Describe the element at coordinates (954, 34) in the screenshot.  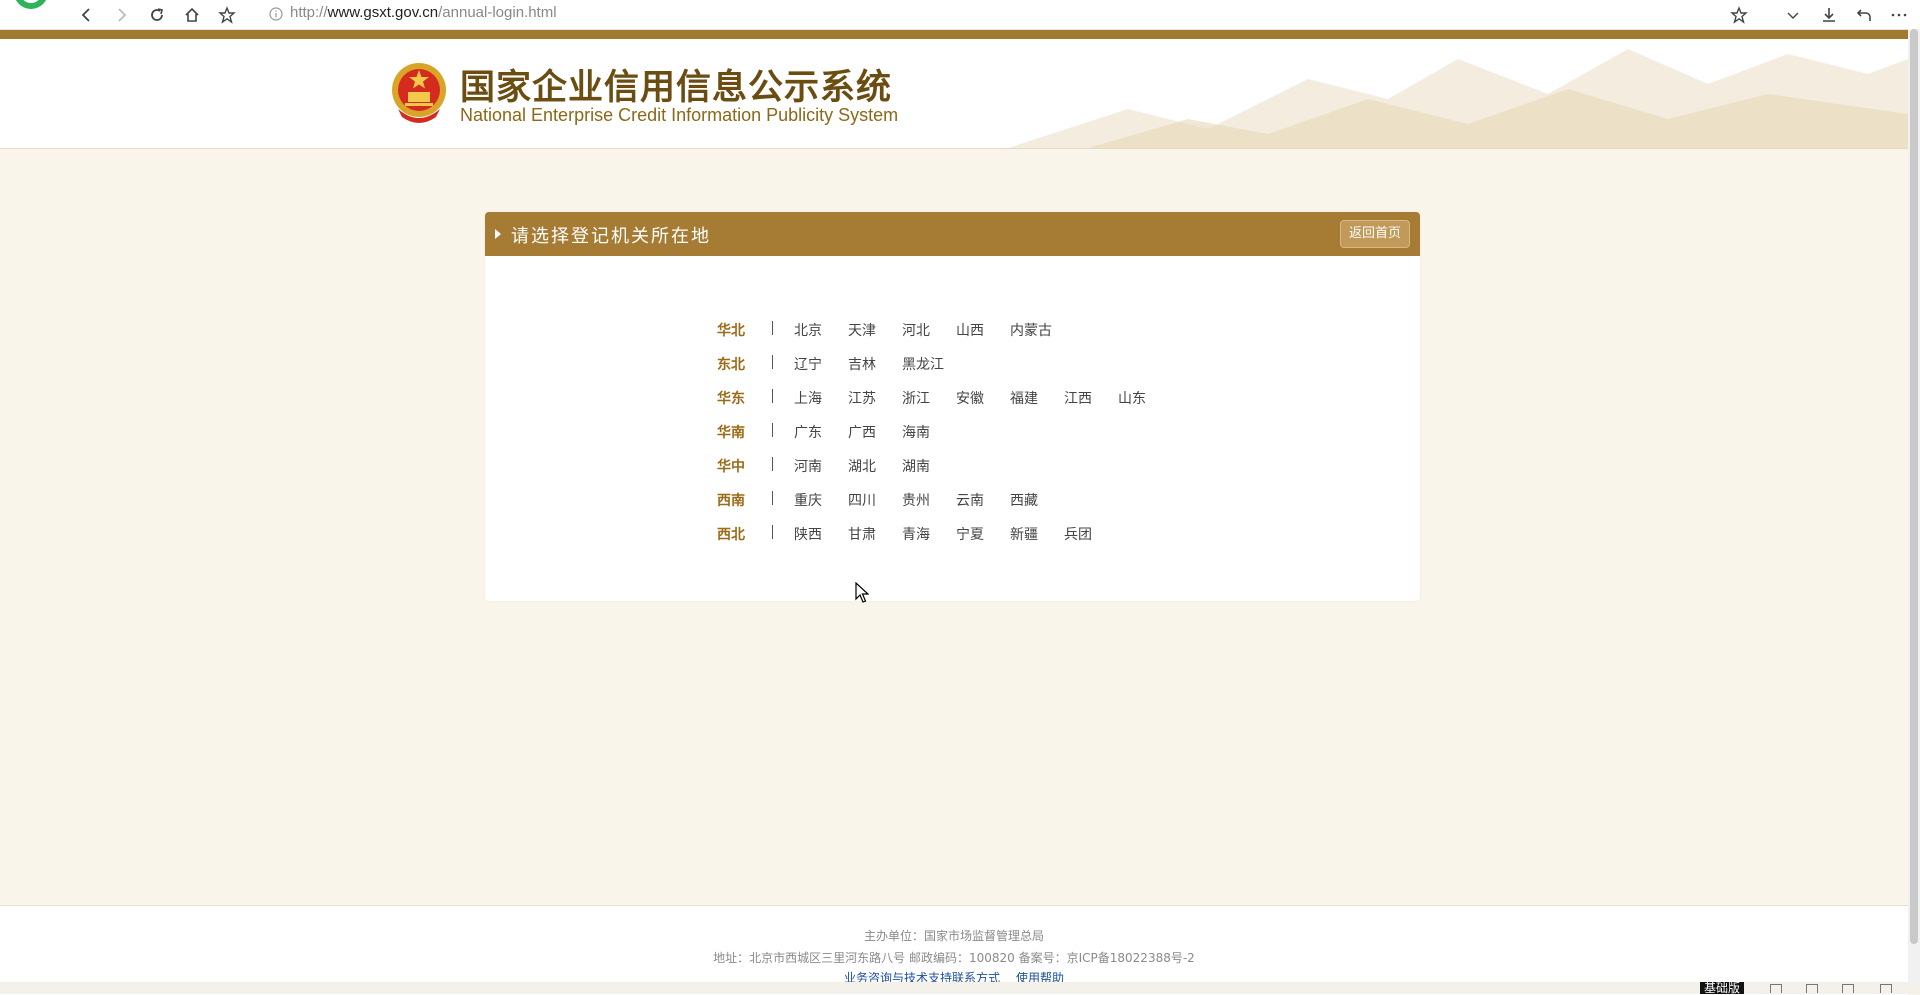
I see `header-top-border` at that location.